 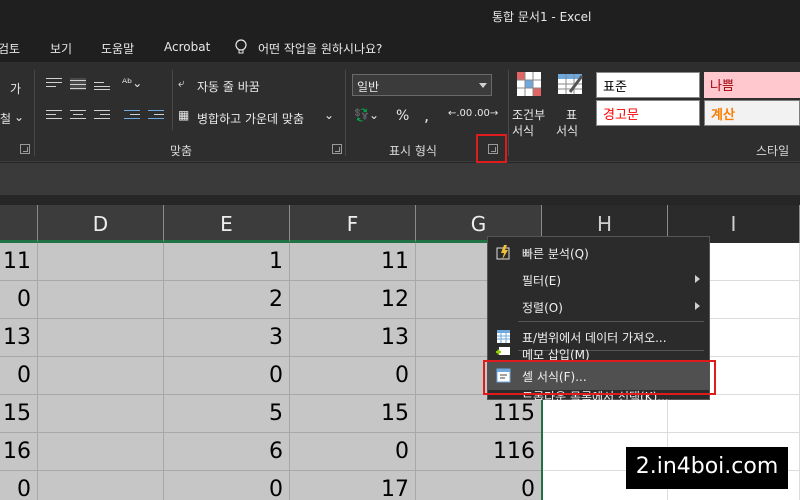 What do you see at coordinates (5, 118) in the screenshot?
I see `font-format-fragment: 철` at bounding box center [5, 118].